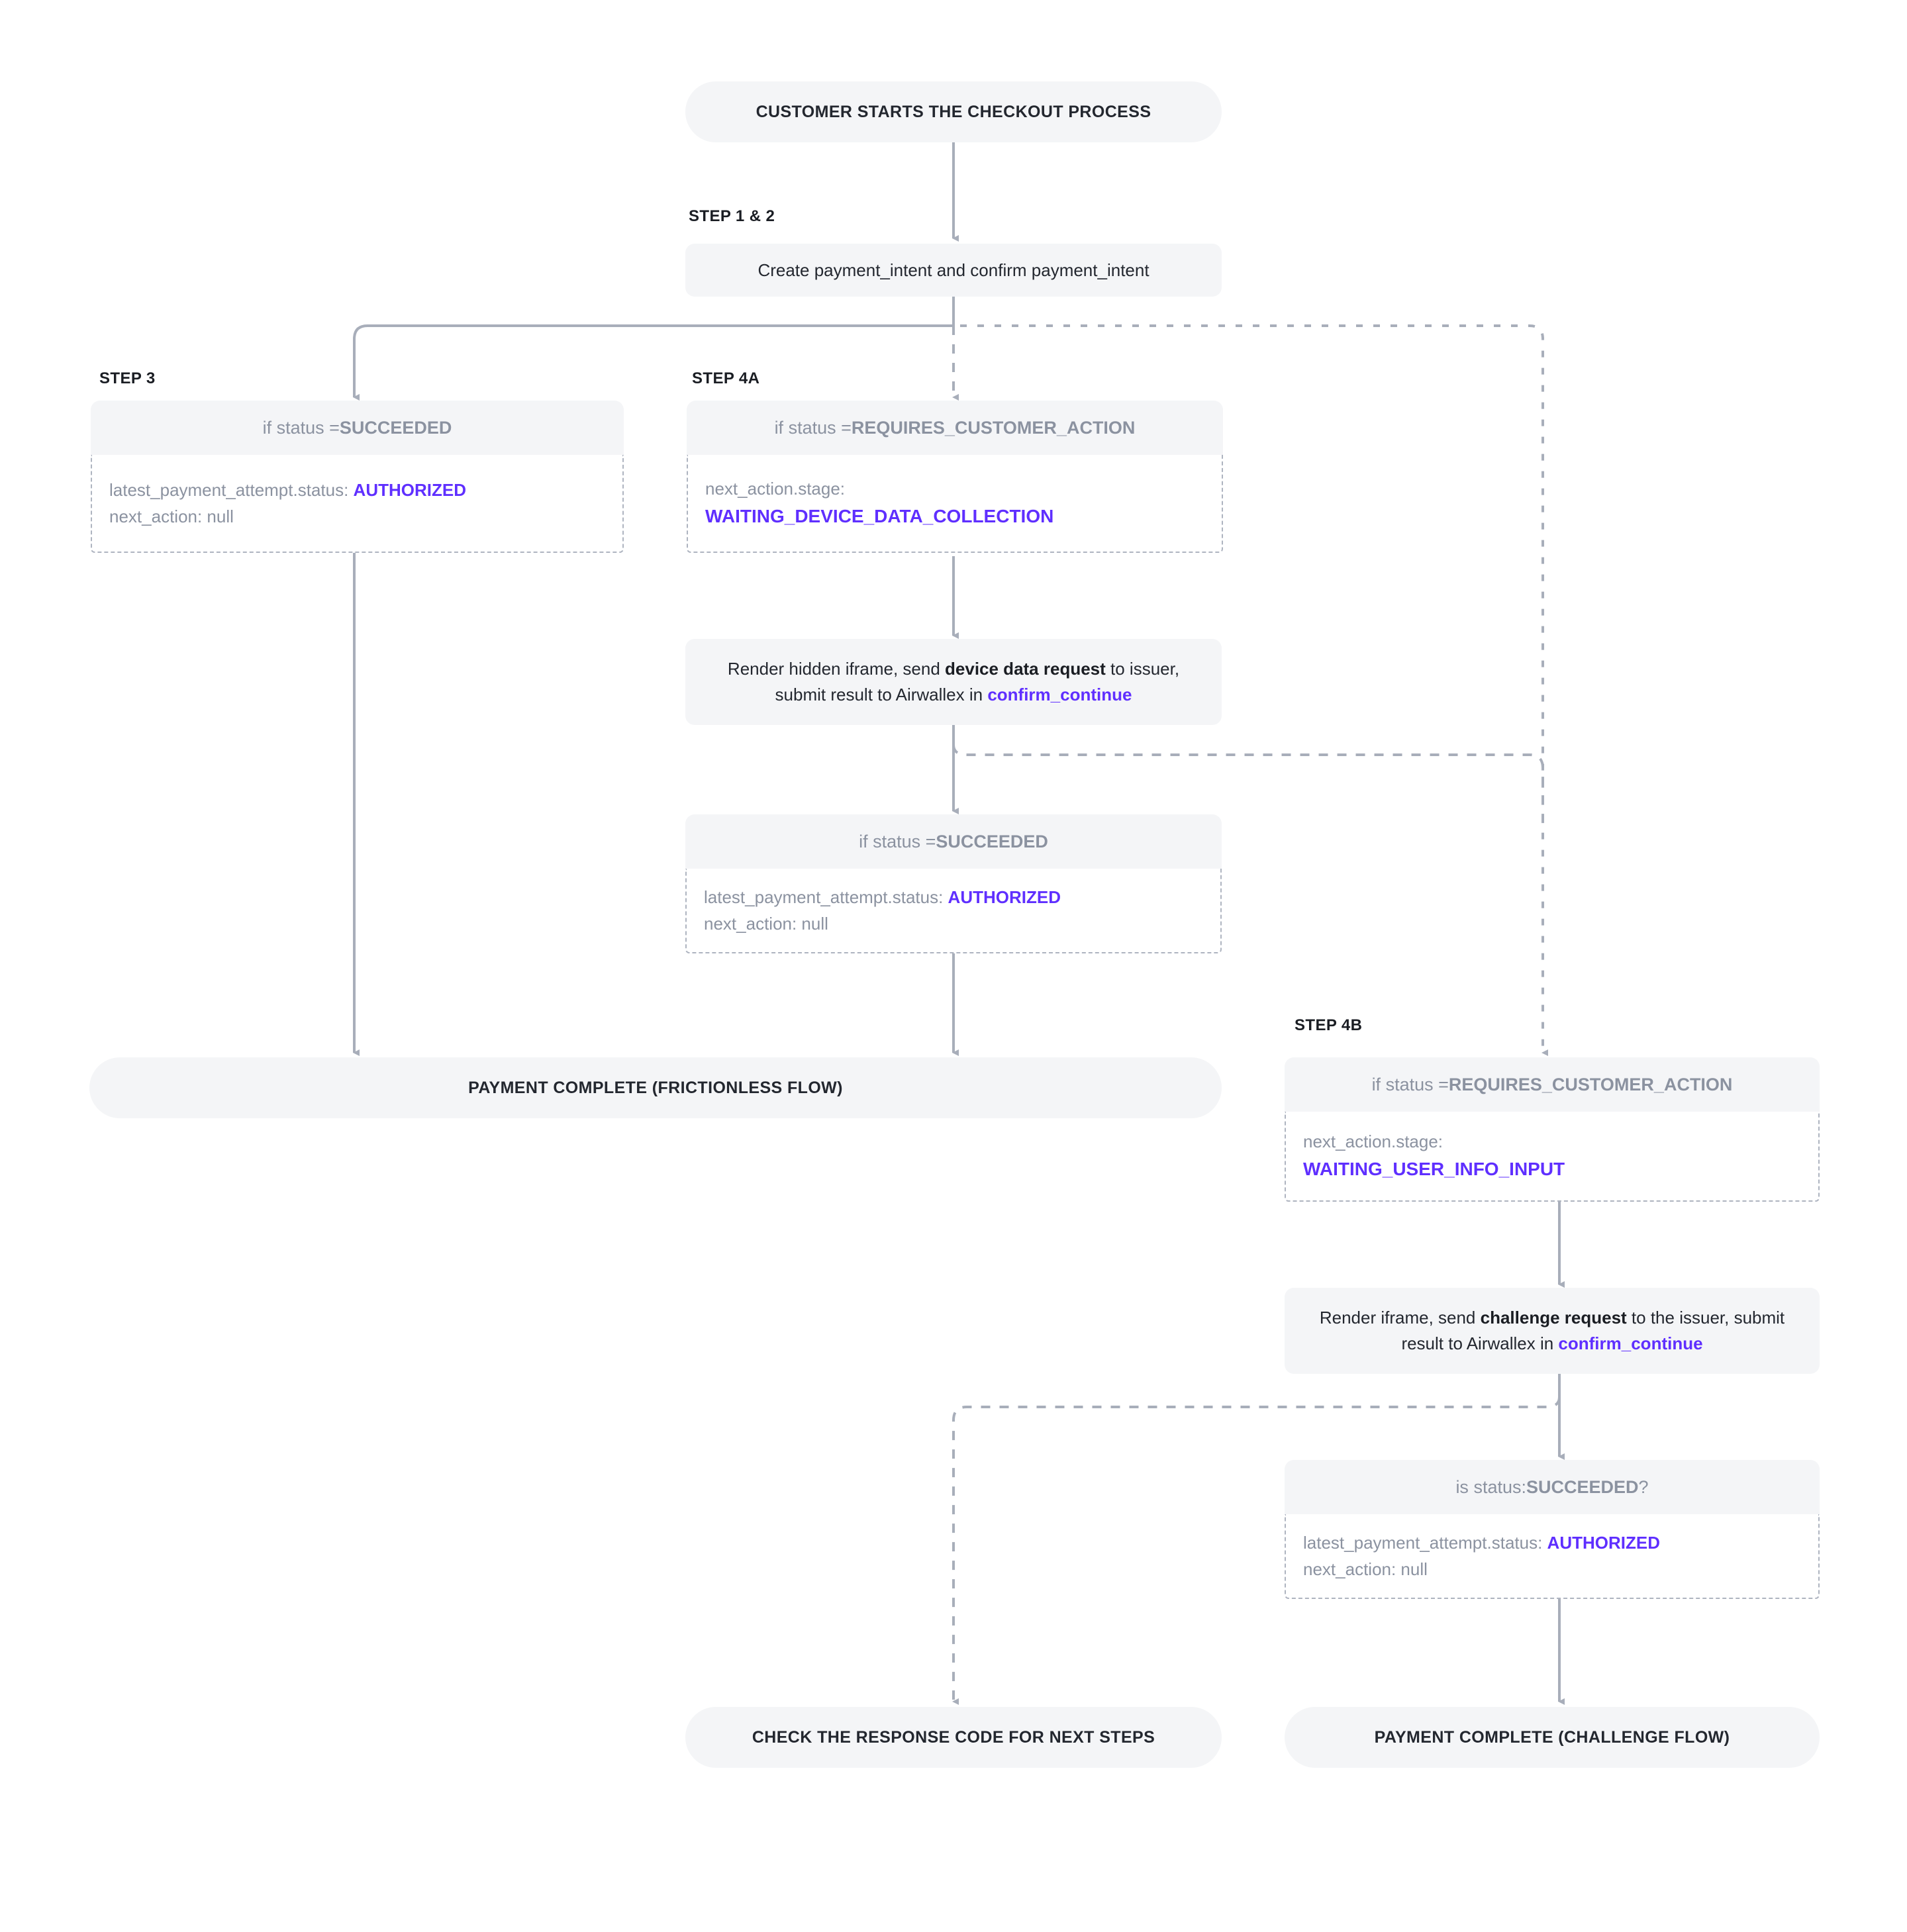  What do you see at coordinates (1630, 1343) in the screenshot?
I see `step4b-action-h1: confirm_continue` at bounding box center [1630, 1343].